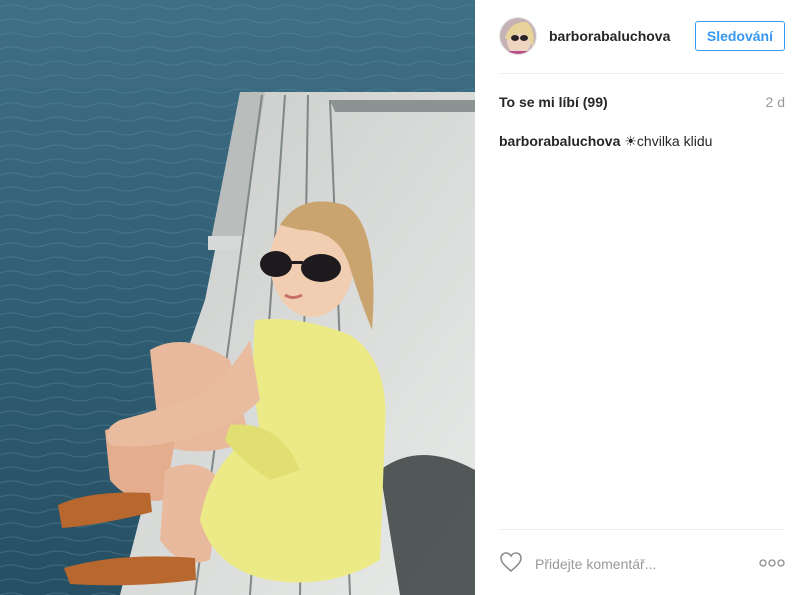 The height and width of the screenshot is (595, 805). I want to click on likes-row: To se mi líbí (99) 2 d, so click(642, 102).